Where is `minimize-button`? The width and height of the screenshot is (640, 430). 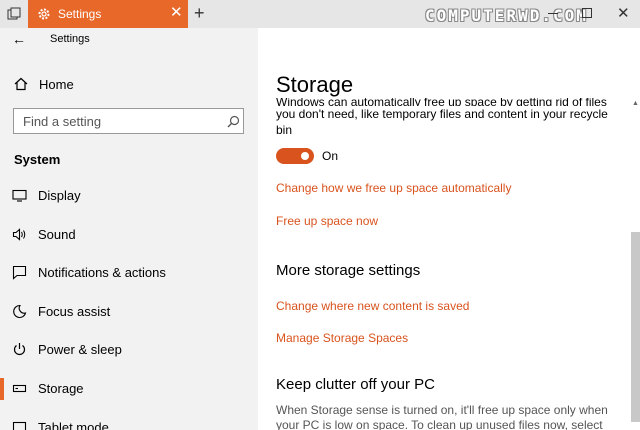 minimize-button is located at coordinates (553, 13).